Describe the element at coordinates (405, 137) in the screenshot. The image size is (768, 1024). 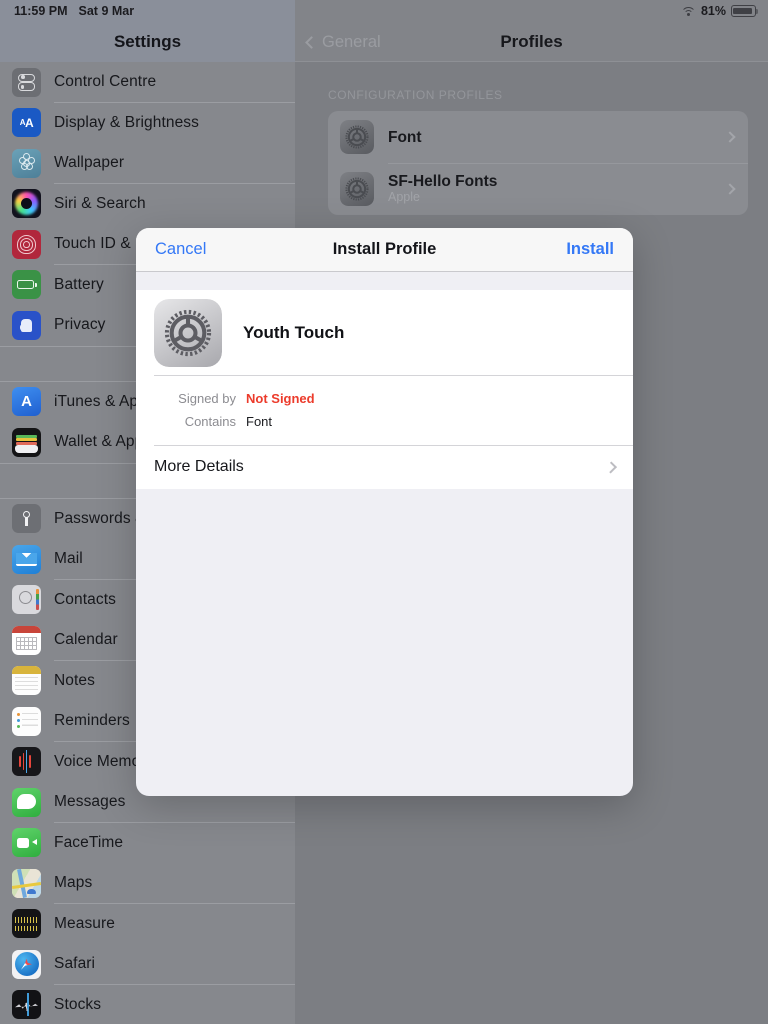
I see `profile-row-name: Font` at that location.